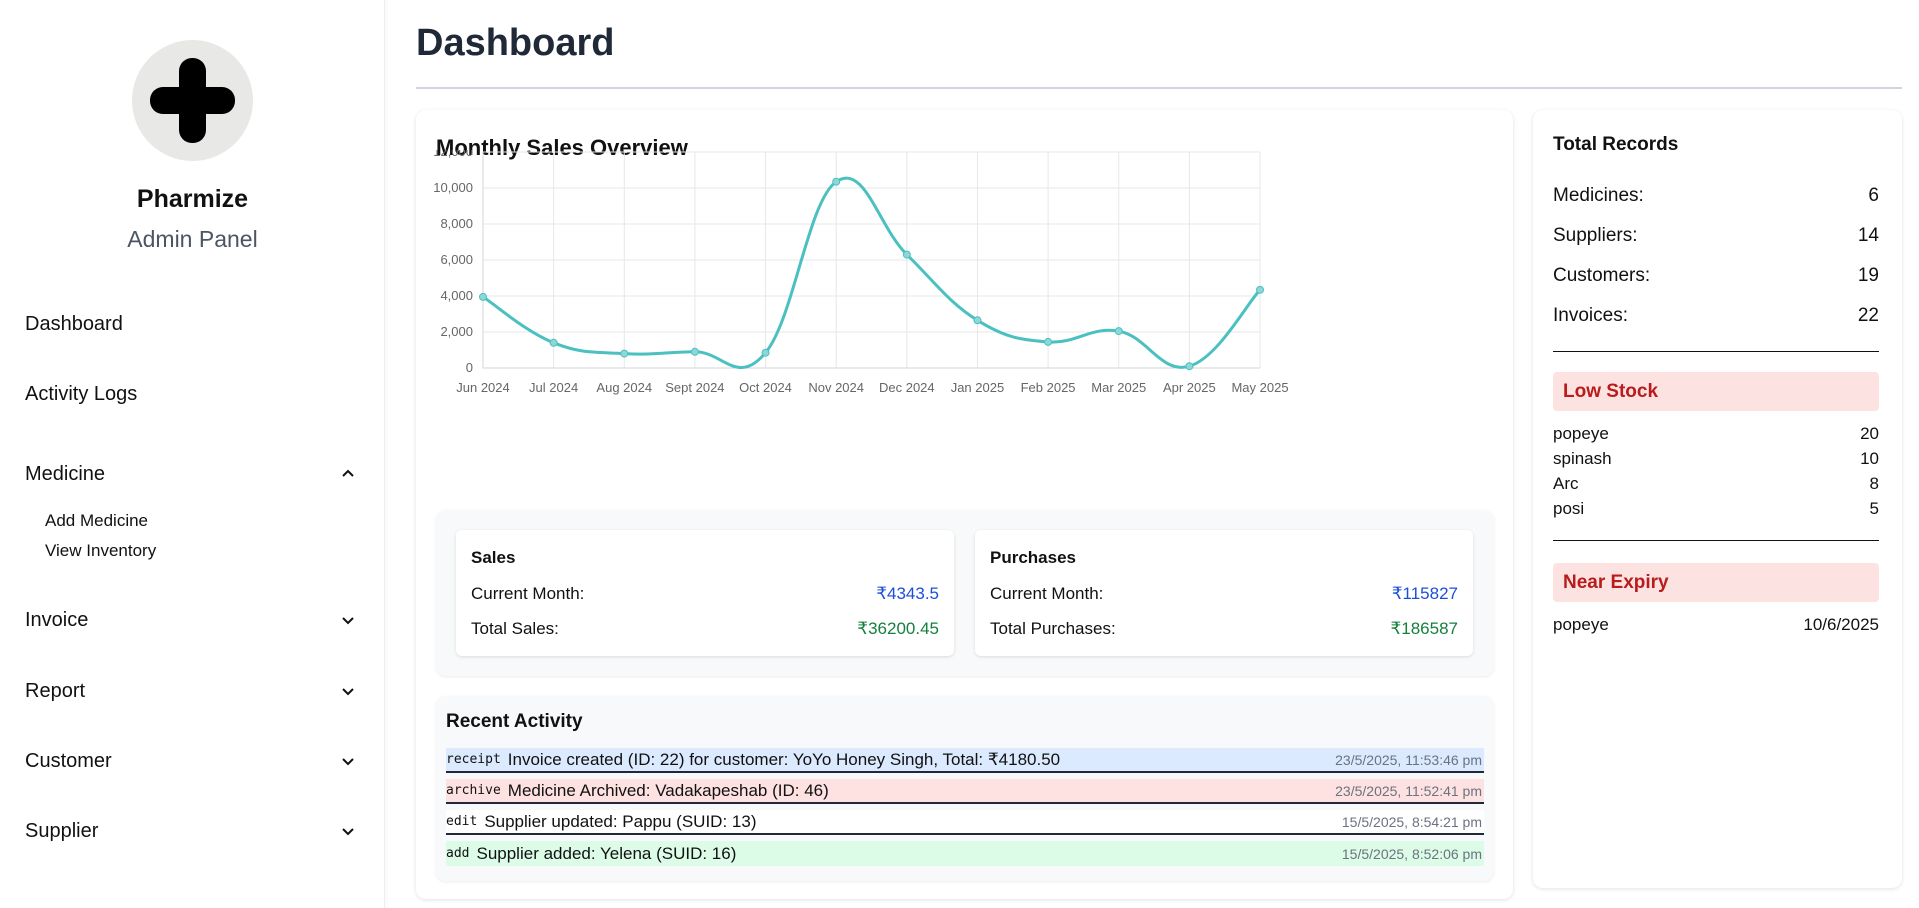 This screenshot has width=1919, height=908. What do you see at coordinates (1716, 316) in the screenshot?
I see `record-row: Invoices: 22` at bounding box center [1716, 316].